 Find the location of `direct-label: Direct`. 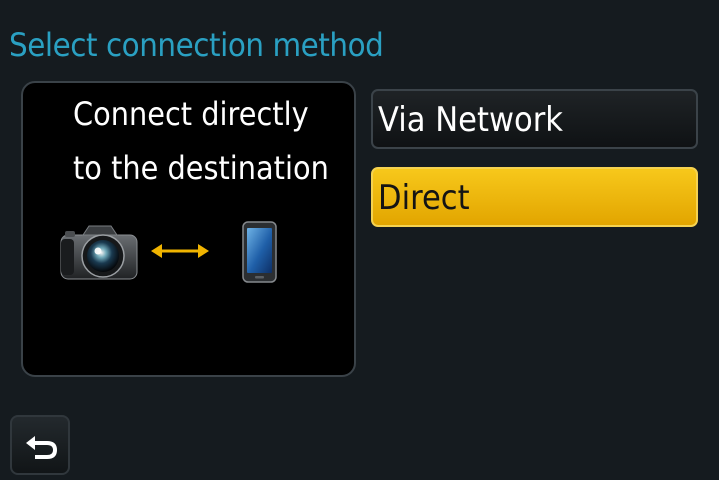

direct-label: Direct is located at coordinates (424, 198).